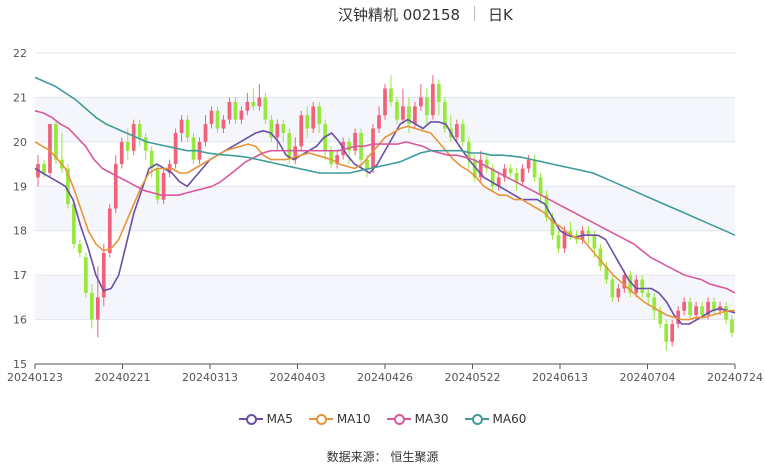  I want to click on legend-item-ma10: MA10, so click(339, 419).